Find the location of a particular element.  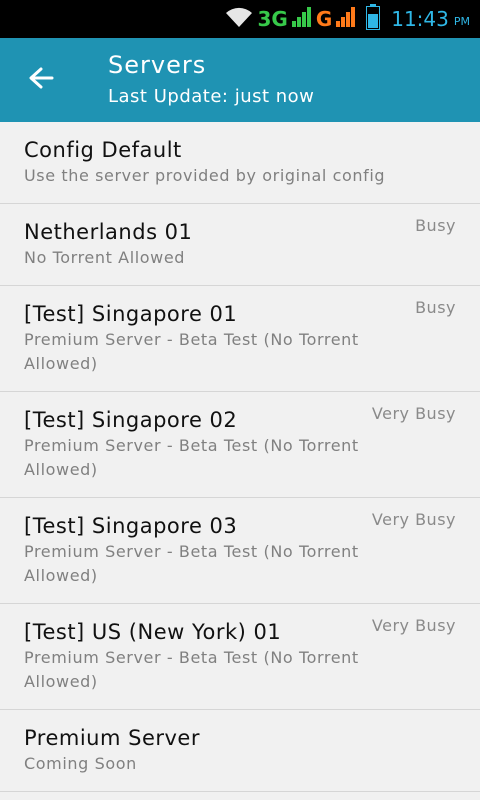

status-bar: 3G G 11:43 PM is located at coordinates (240, 19).